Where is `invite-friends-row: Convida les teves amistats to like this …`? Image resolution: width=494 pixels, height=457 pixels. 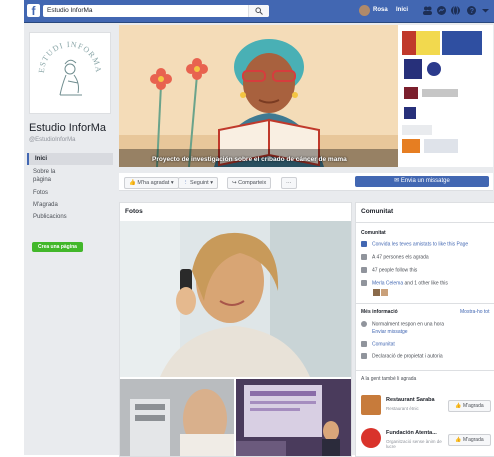
invite-friends-row: Convida les teves amistats to like this … is located at coordinates (414, 244).